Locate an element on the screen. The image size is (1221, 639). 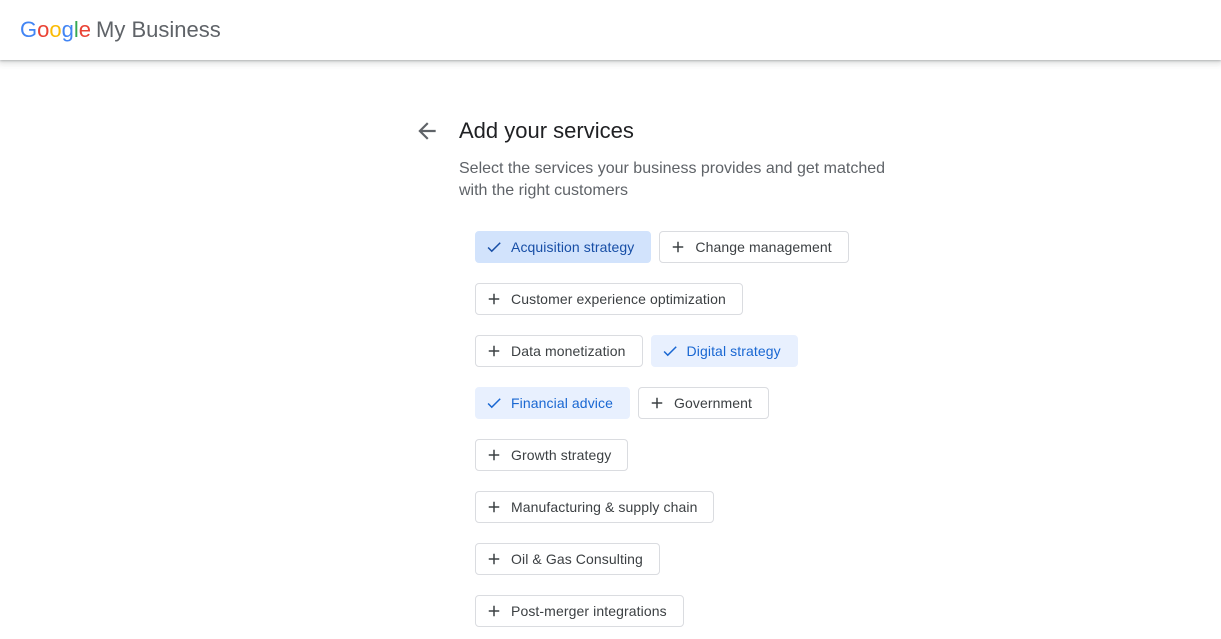
logo-letter-g2: g is located at coordinates (67, 29).